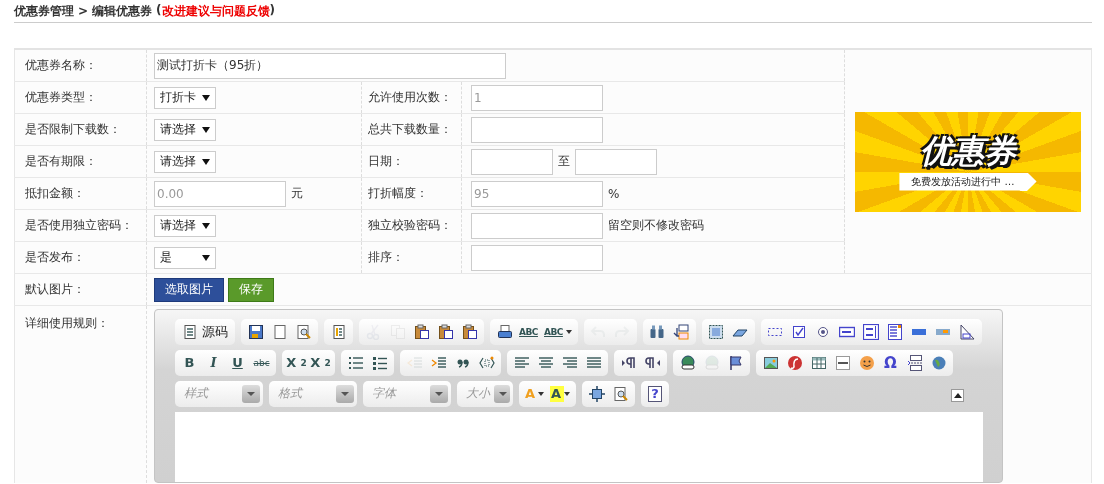 The width and height of the screenshot is (1104, 484). What do you see at coordinates (189, 362) in the screenshot?
I see `bold-button: B` at bounding box center [189, 362].